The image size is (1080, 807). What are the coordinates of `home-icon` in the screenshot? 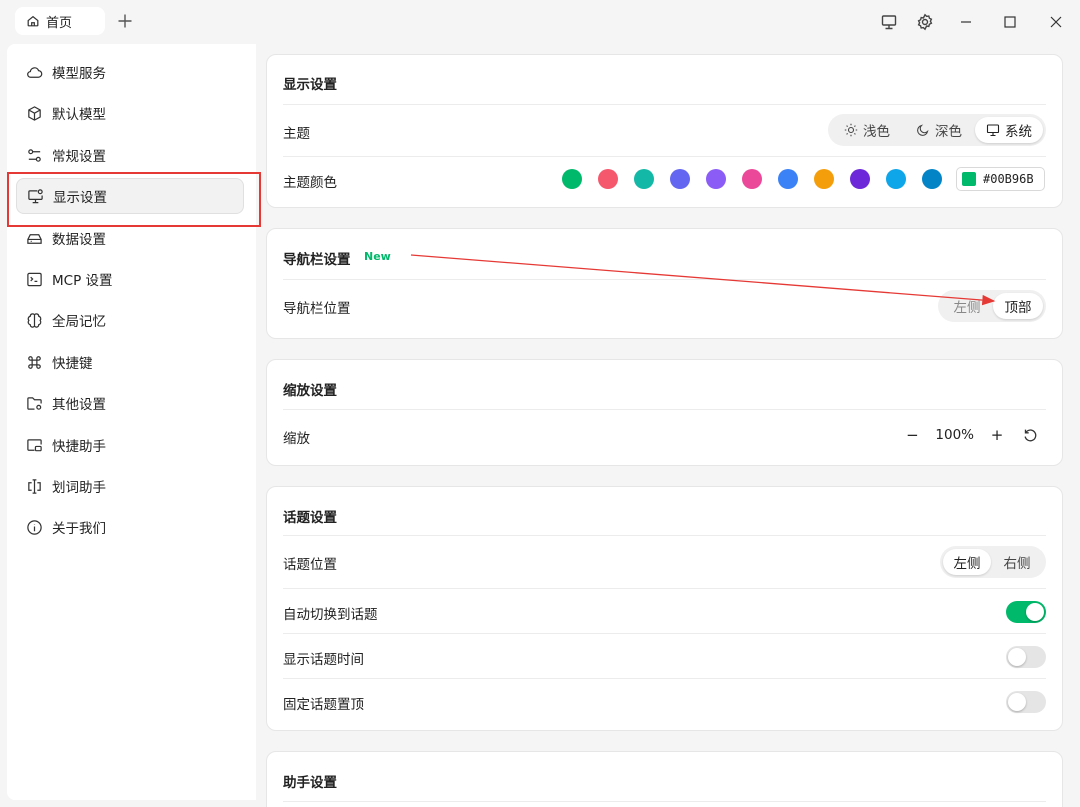 It's located at (33, 21).